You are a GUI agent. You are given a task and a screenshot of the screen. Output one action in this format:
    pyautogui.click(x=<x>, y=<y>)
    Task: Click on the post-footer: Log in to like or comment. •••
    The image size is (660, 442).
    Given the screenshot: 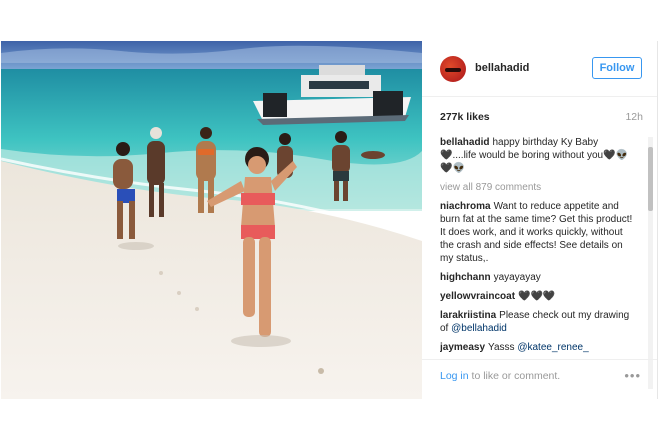 What is the action you would take?
    pyautogui.click(x=539, y=379)
    